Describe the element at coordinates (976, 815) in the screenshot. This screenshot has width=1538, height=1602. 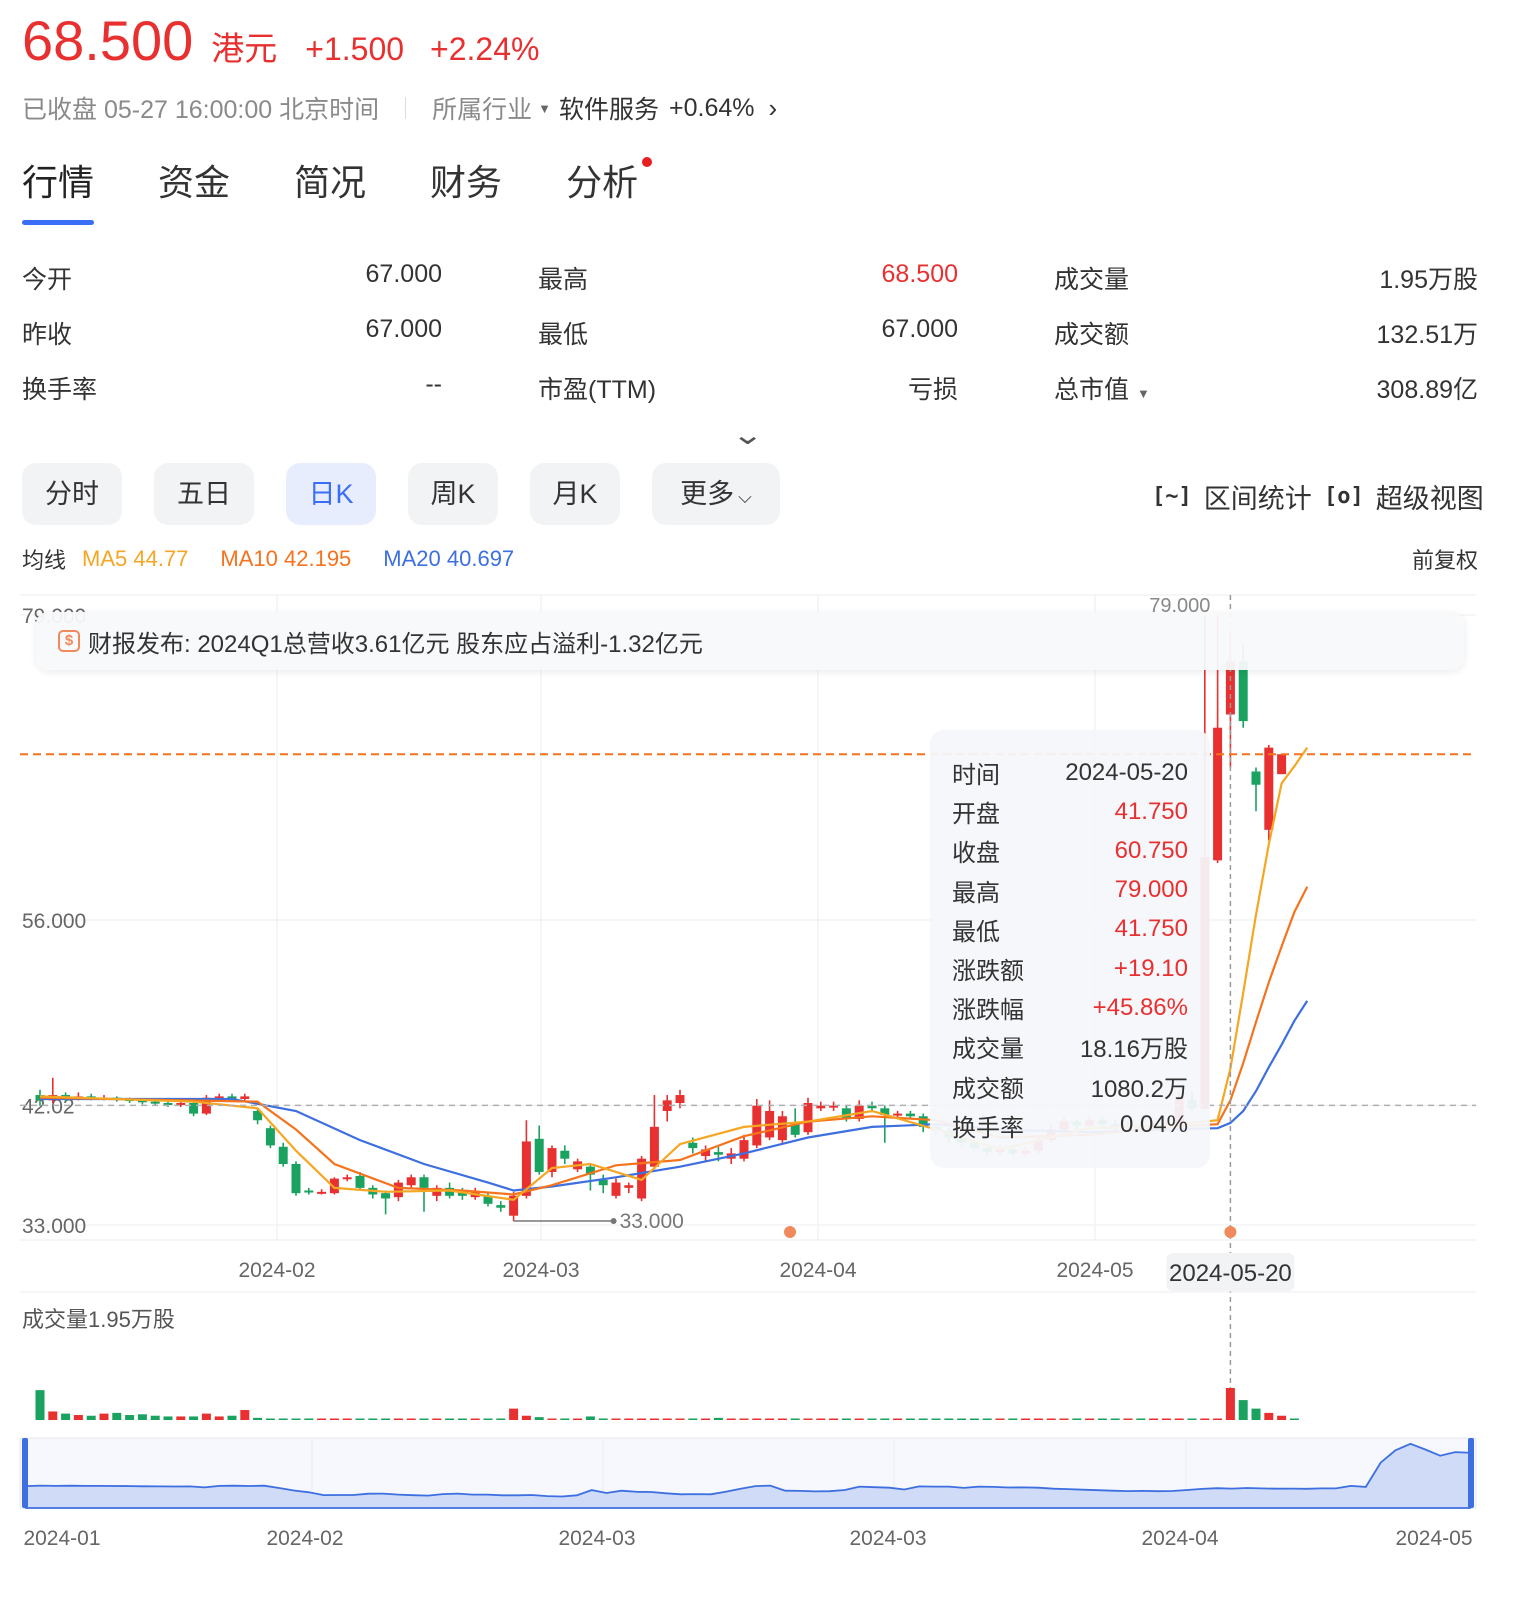
I see `tooltip-key: 开盘` at that location.